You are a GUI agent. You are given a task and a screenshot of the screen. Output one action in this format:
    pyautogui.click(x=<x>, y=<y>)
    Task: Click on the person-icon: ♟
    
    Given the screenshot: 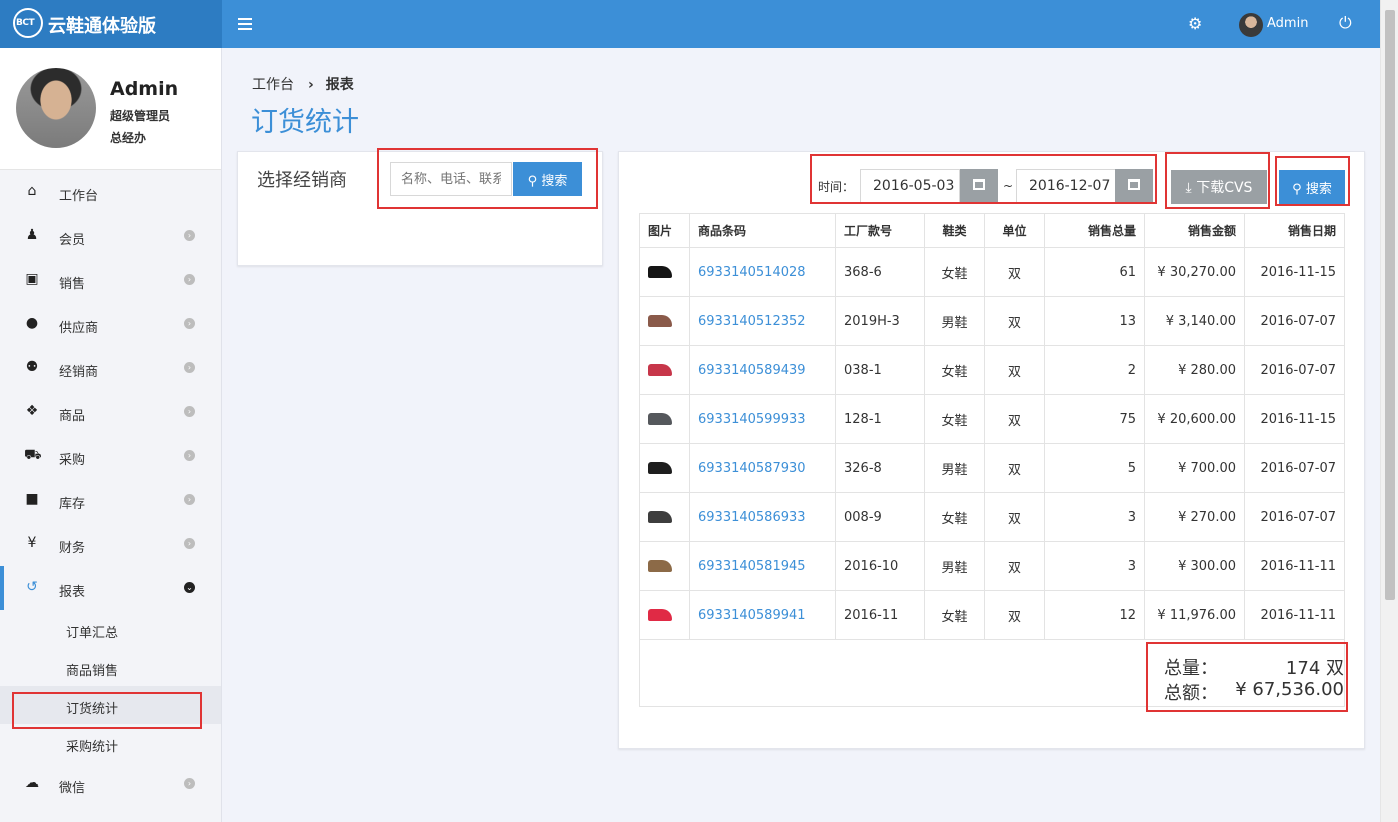 What is the action you would take?
    pyautogui.click(x=32, y=235)
    